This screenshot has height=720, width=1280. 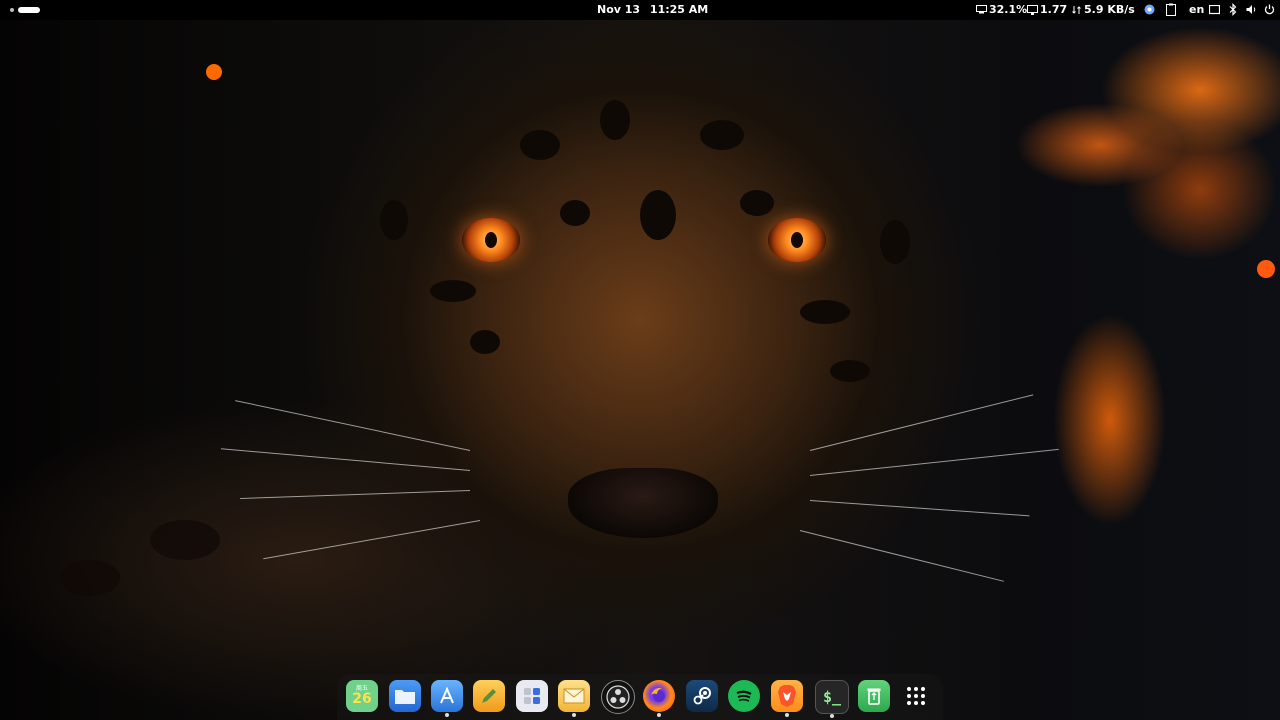 I want to click on recycle-icon, so click(x=874, y=696).